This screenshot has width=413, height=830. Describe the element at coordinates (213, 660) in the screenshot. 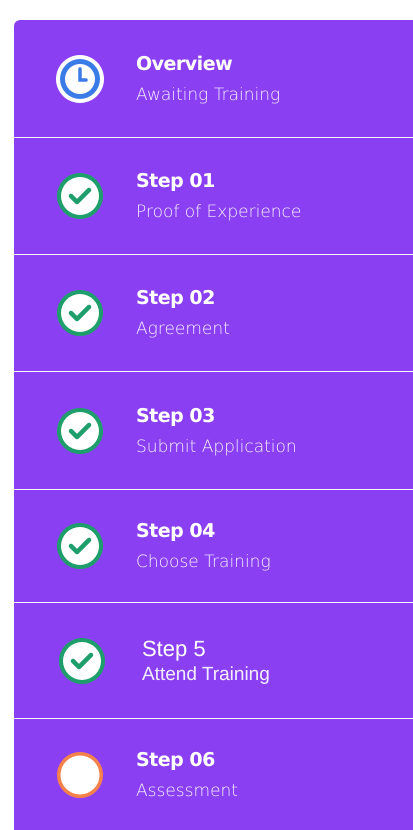

I see `step-item: Step 5 Attend Training` at that location.